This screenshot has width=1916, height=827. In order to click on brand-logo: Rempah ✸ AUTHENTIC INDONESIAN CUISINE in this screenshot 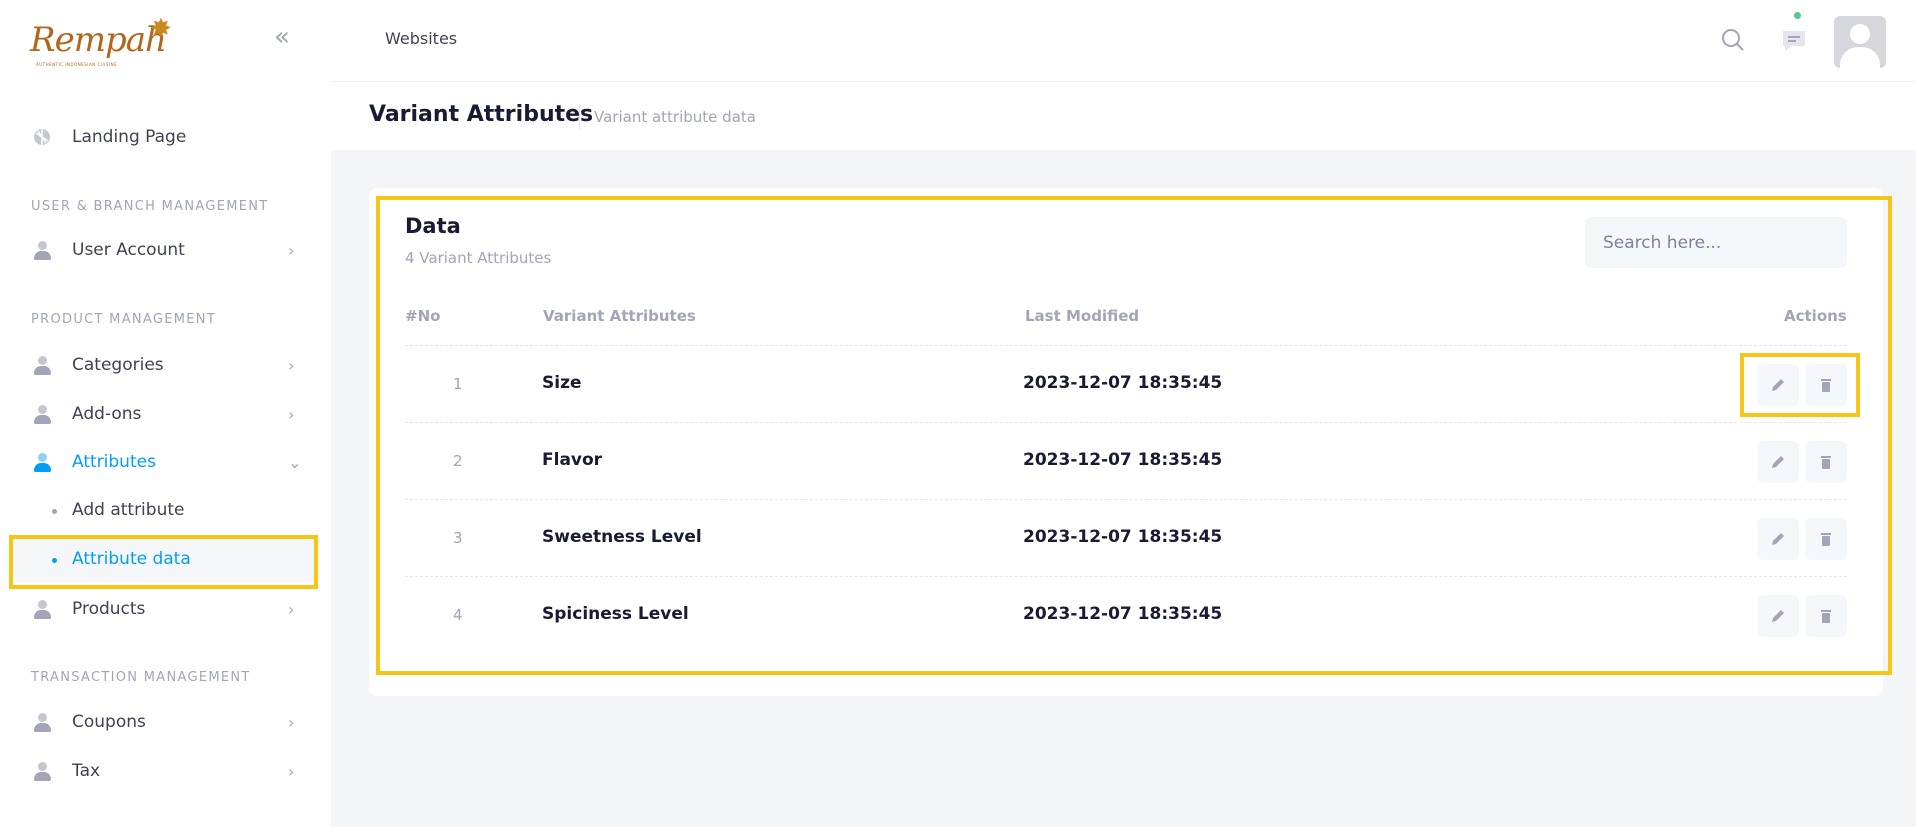, I will do `click(105, 42)`.